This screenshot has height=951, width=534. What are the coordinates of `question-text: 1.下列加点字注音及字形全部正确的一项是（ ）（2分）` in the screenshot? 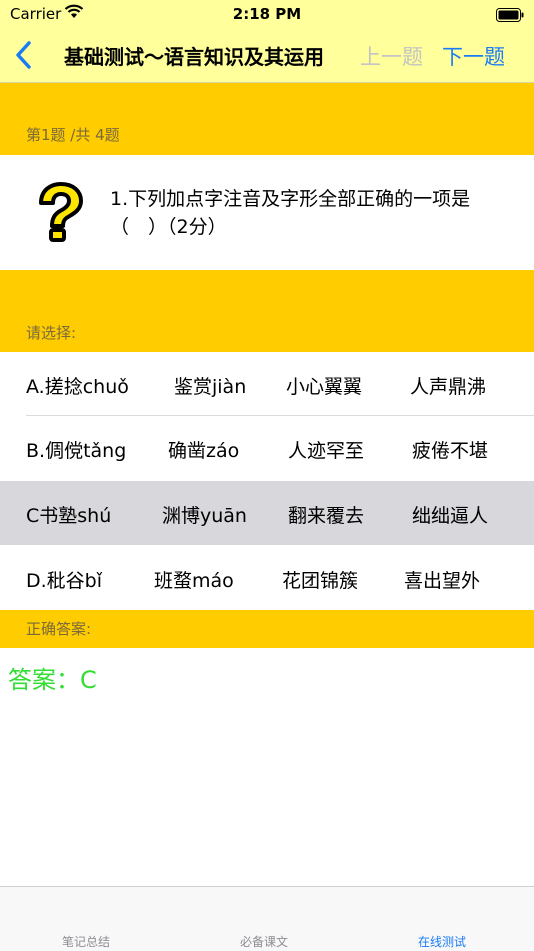 It's located at (290, 213).